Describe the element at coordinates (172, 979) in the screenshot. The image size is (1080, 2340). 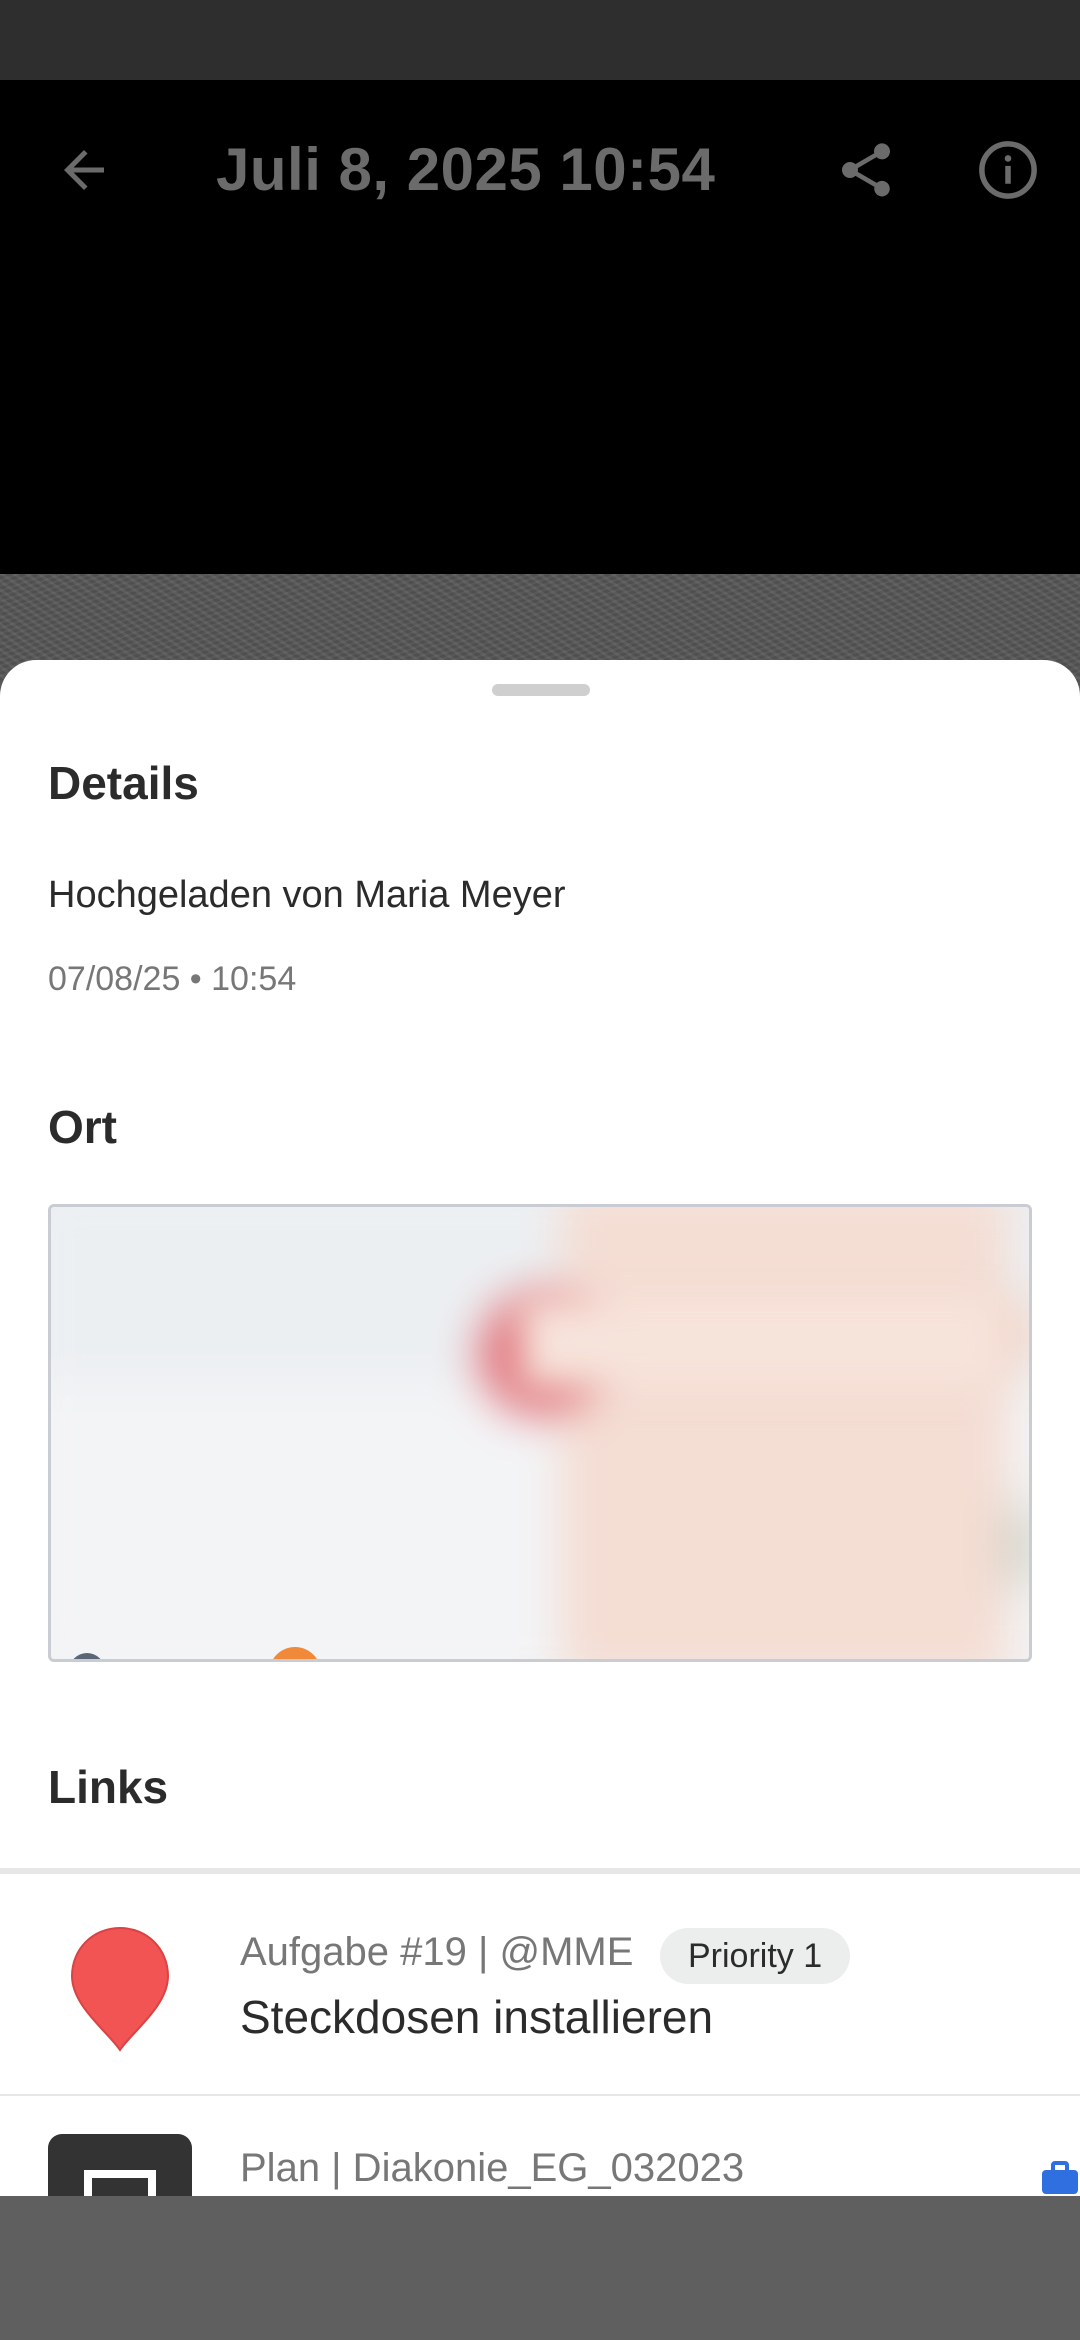
I see `upload-date: 07/08/25 • 10:54` at that location.